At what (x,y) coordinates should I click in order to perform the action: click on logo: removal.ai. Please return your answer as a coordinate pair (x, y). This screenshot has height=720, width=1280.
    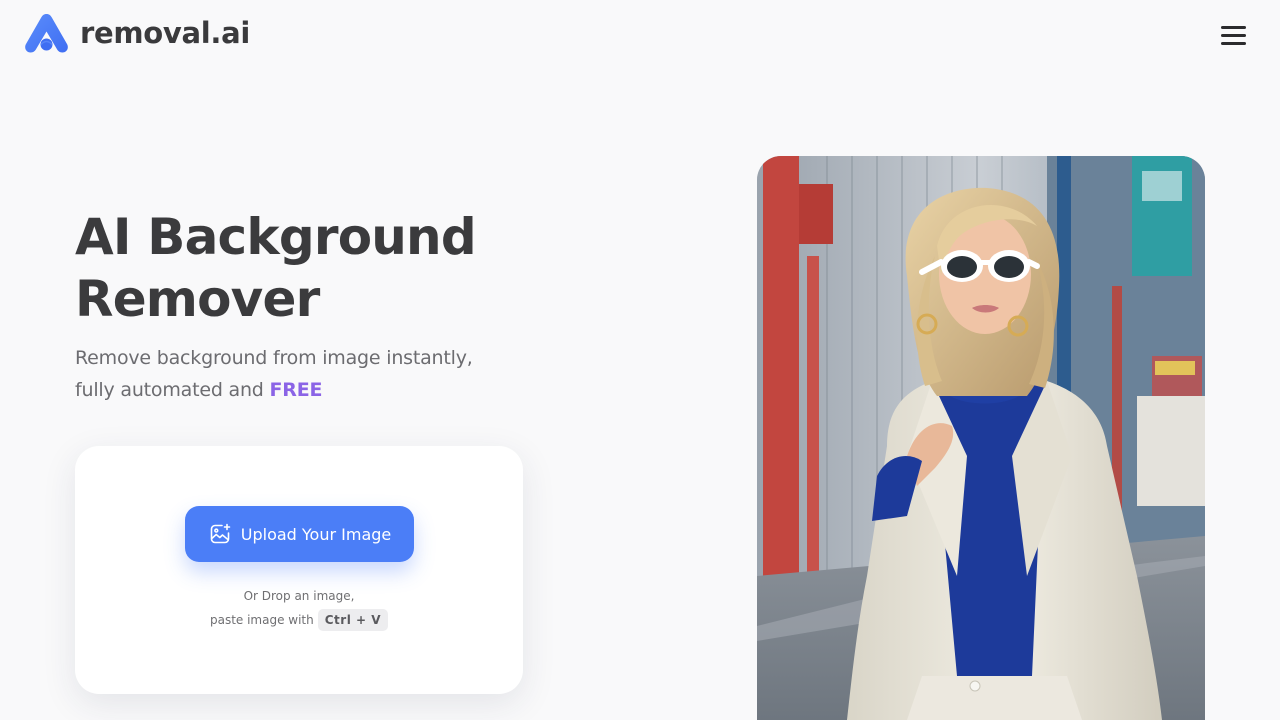
    Looking at the image, I should click on (137, 33).